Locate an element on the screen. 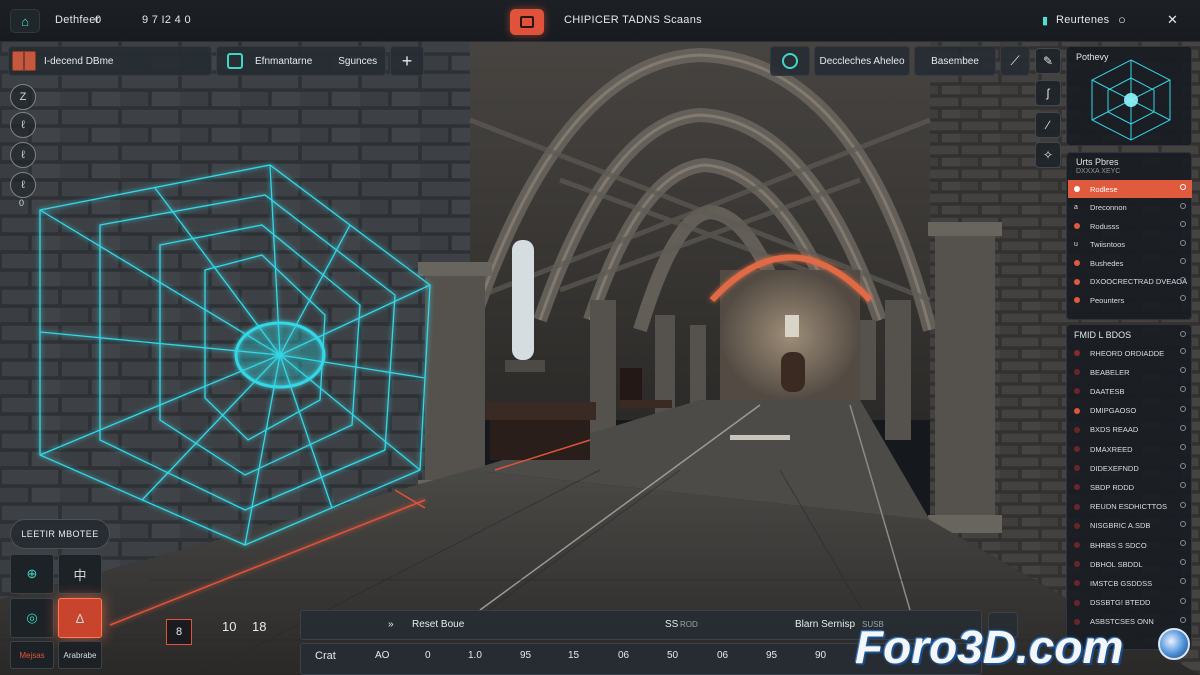 The image size is (1200, 675). object-list-item: BXDS REAAD is located at coordinates (1130, 430).